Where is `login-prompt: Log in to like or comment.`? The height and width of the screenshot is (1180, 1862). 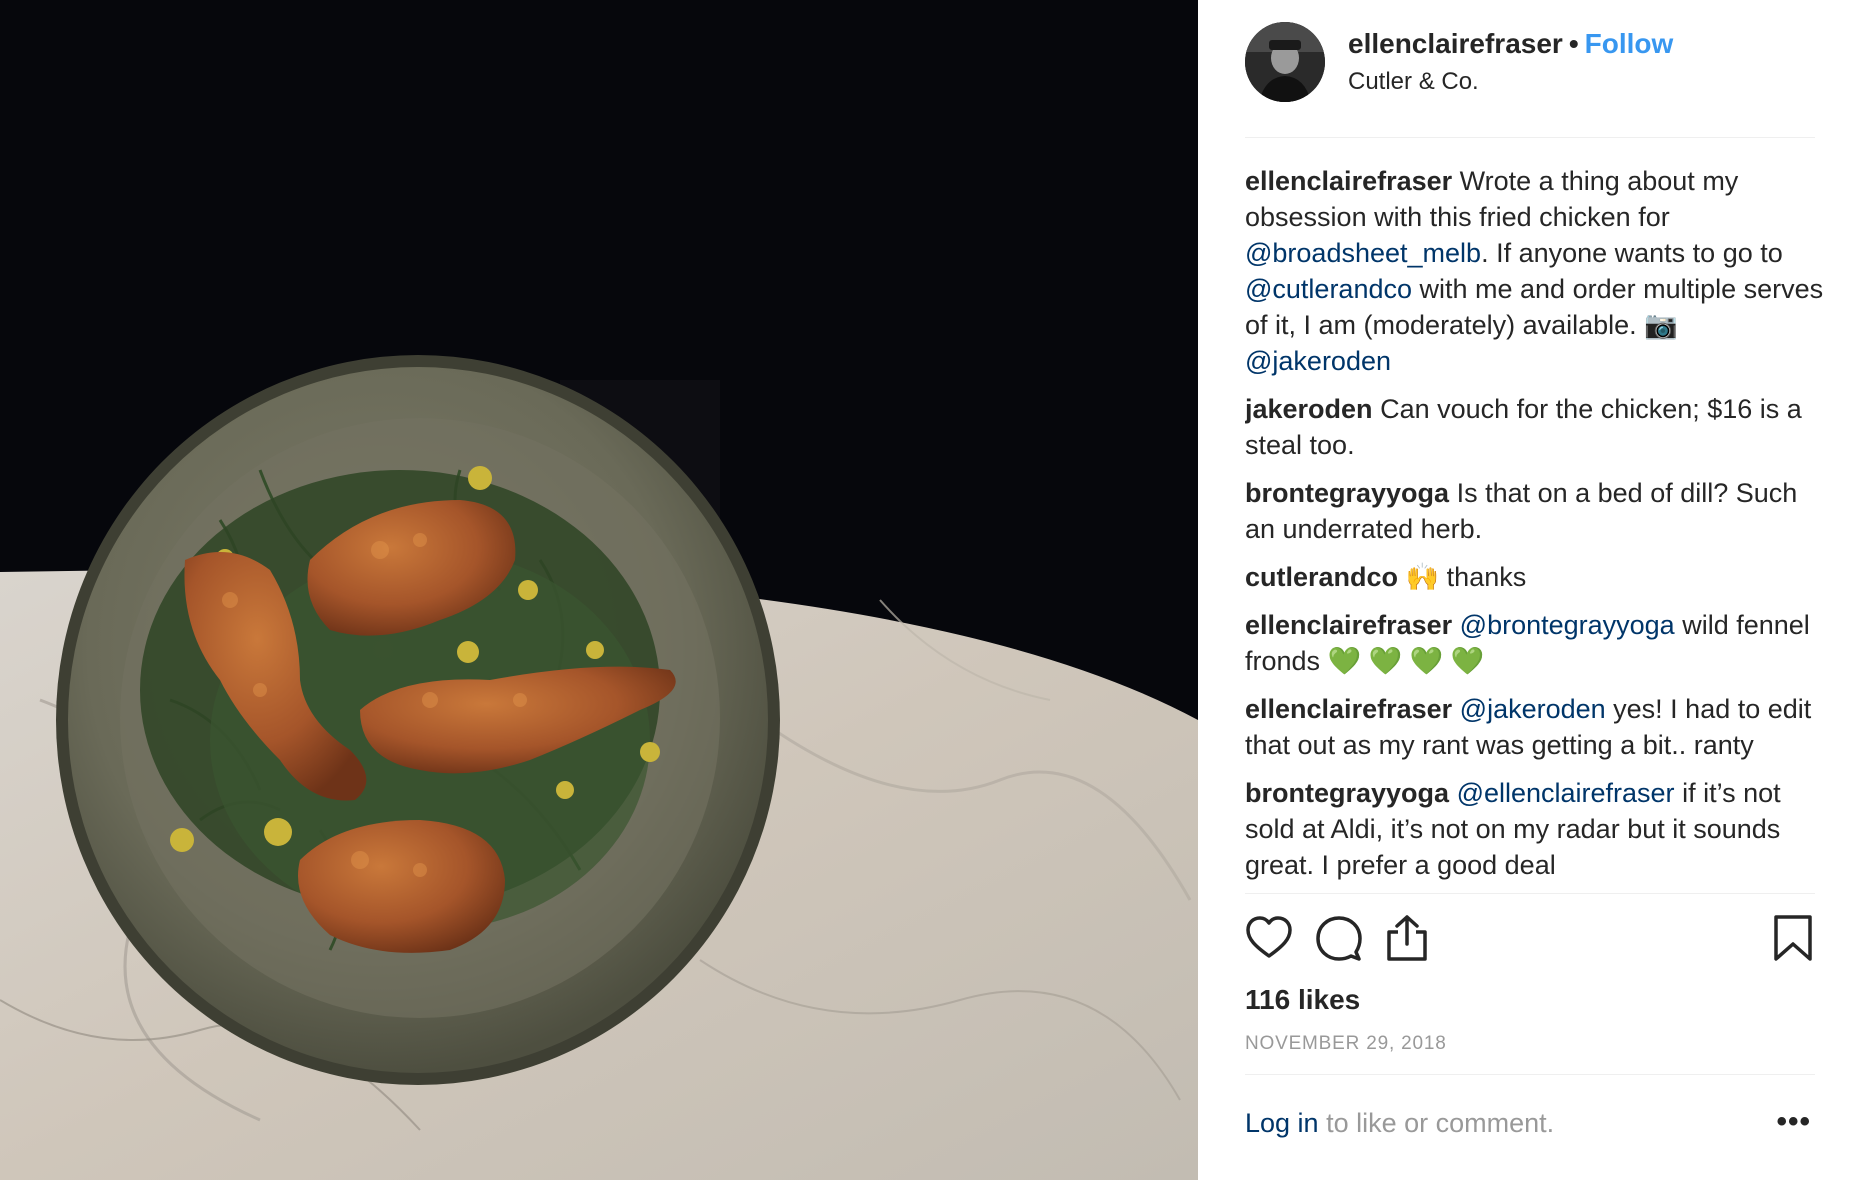
login-prompt: Log in to like or comment. is located at coordinates (1399, 1123).